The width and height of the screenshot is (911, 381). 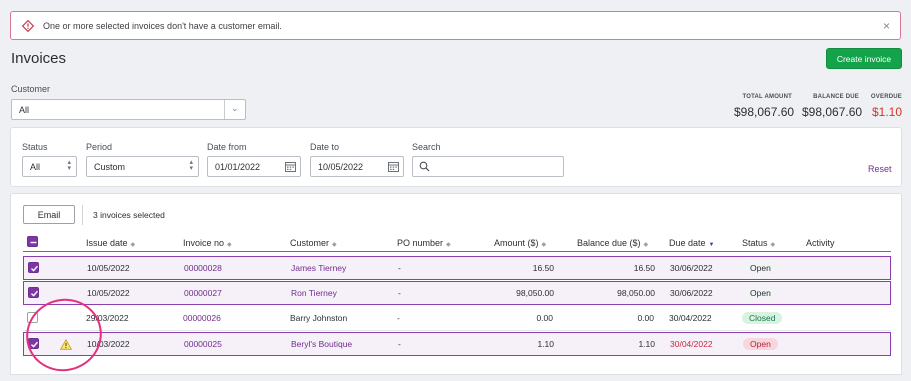 What do you see at coordinates (99, 147) in the screenshot?
I see `period-filter-label: Period` at bounding box center [99, 147].